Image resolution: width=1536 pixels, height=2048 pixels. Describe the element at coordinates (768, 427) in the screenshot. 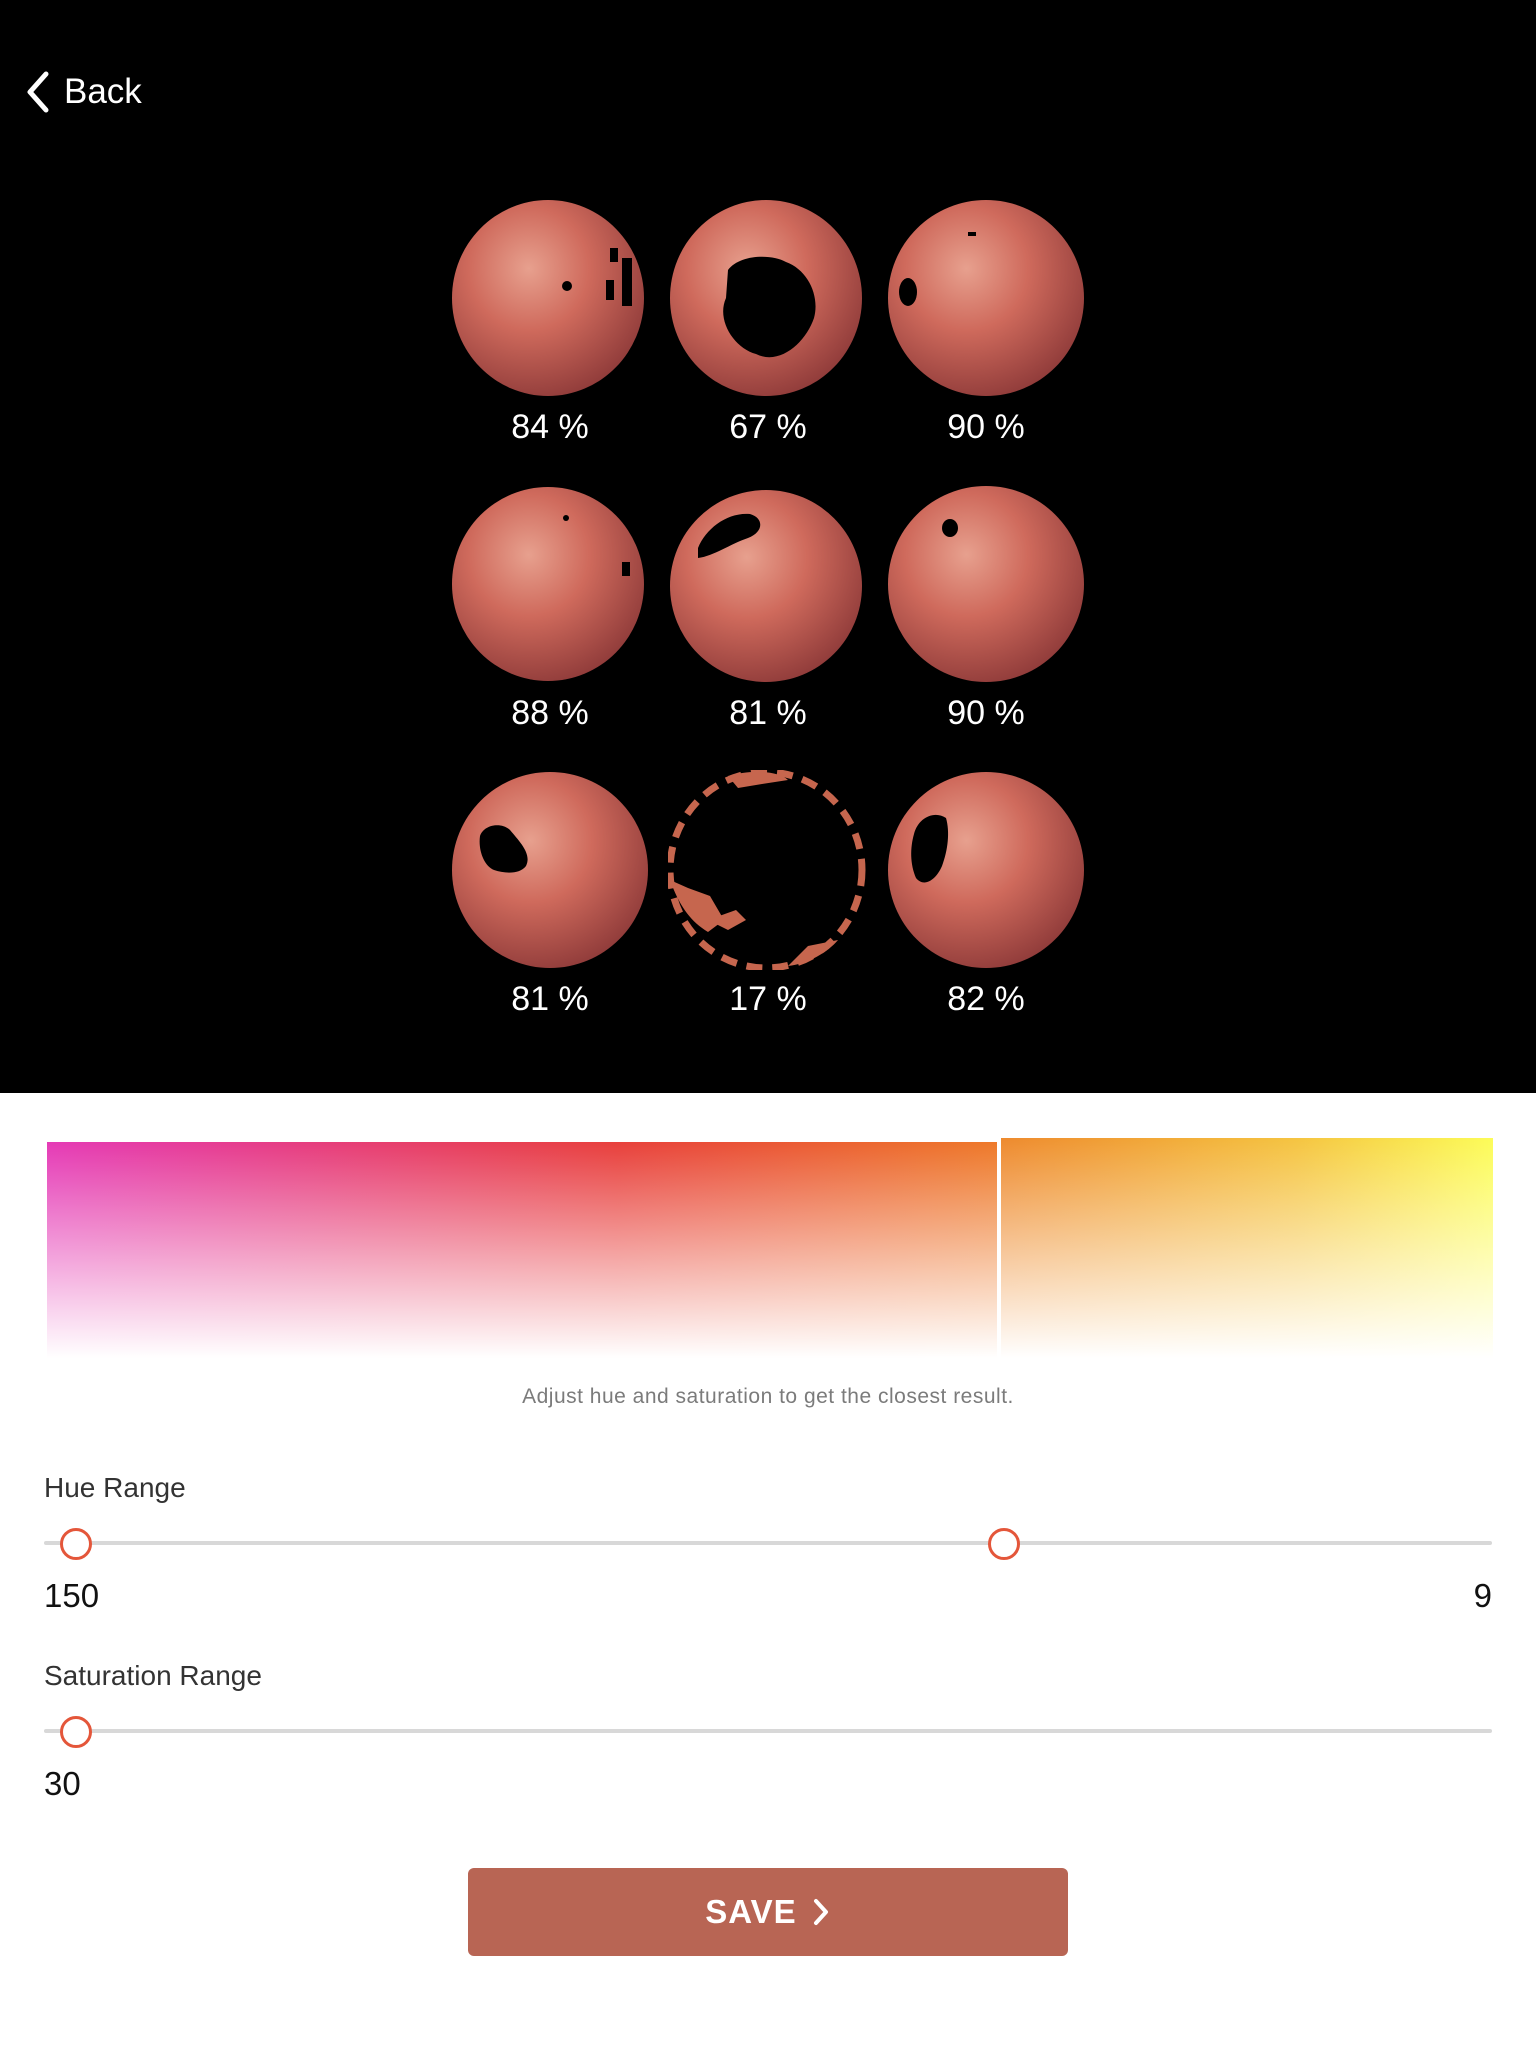

I see `sample-percent: 67 %` at that location.